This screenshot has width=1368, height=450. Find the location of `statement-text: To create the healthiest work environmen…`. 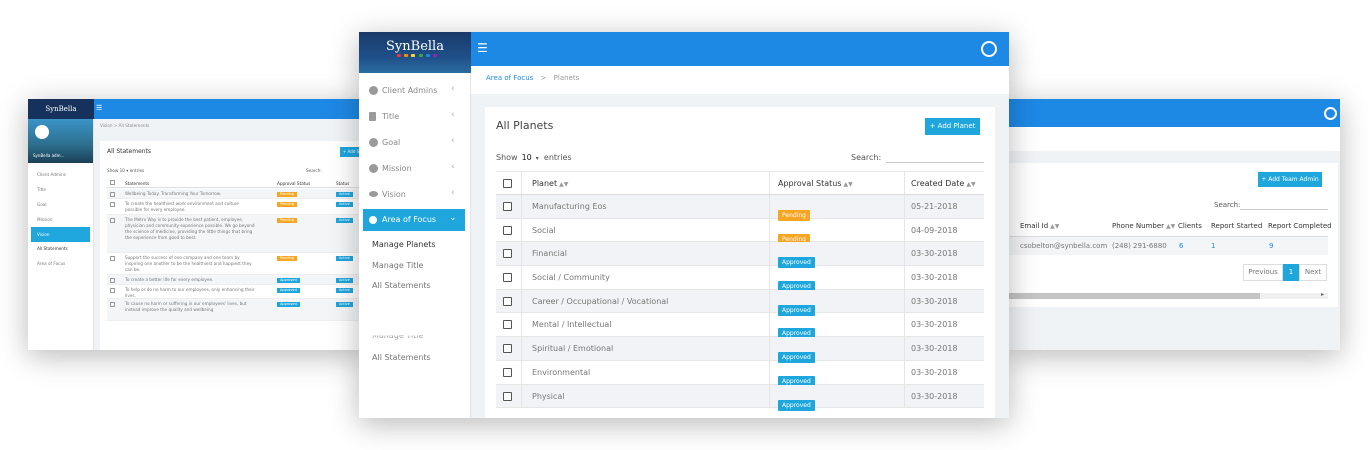

statement-text: To create the healthiest work environmen… is located at coordinates (182, 206).